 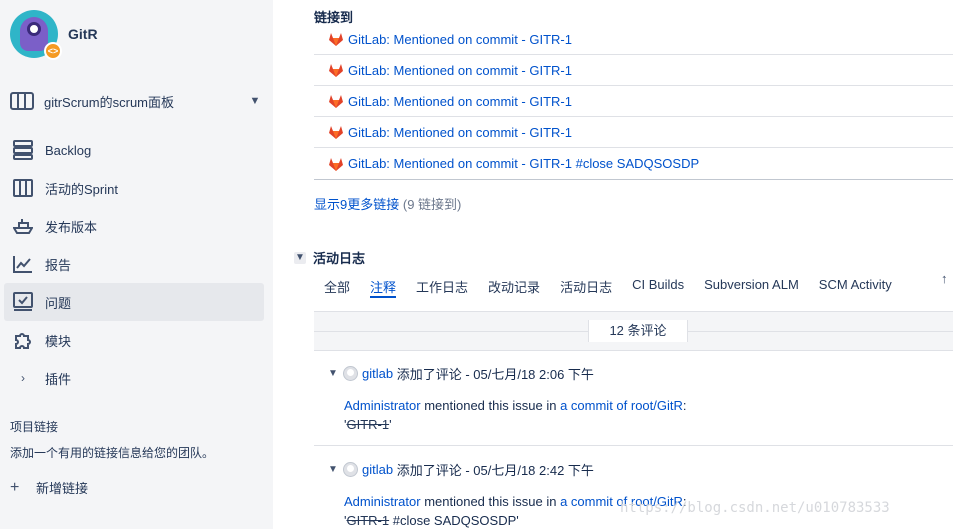 What do you see at coordinates (58, 341) in the screenshot?
I see `sidebar-item-label: 模块` at bounding box center [58, 341].